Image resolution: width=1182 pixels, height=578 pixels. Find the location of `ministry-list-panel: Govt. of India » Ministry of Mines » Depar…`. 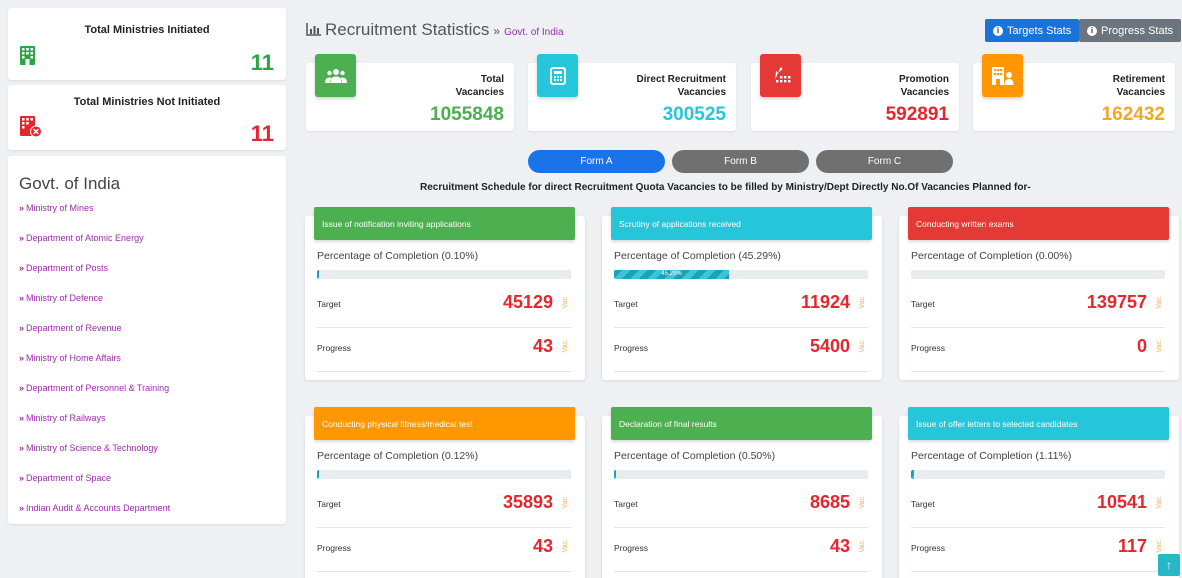

ministry-list-panel: Govt. of India » Ministry of Mines » Depar… is located at coordinates (147, 340).